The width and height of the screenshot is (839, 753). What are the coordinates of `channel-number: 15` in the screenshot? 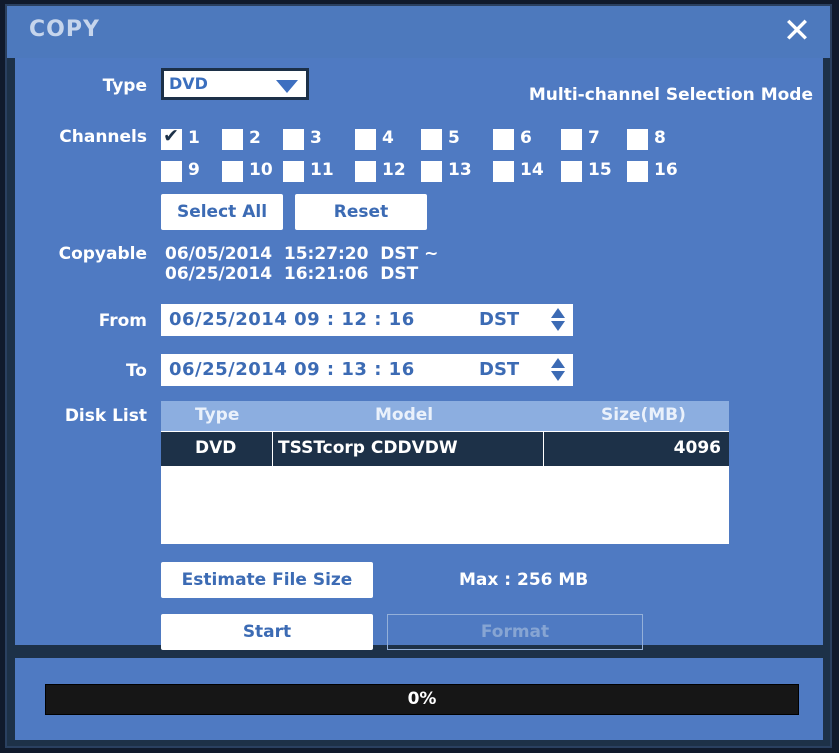 It's located at (600, 170).